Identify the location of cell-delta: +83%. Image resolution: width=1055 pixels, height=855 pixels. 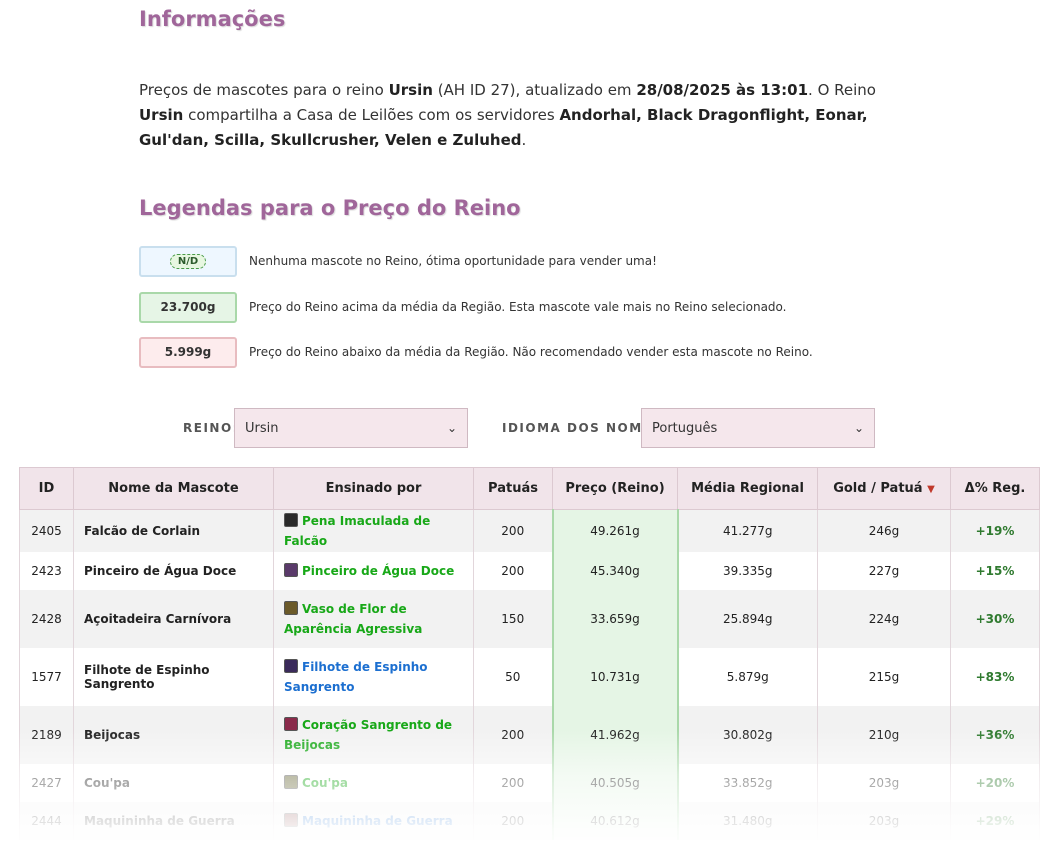
(995, 677).